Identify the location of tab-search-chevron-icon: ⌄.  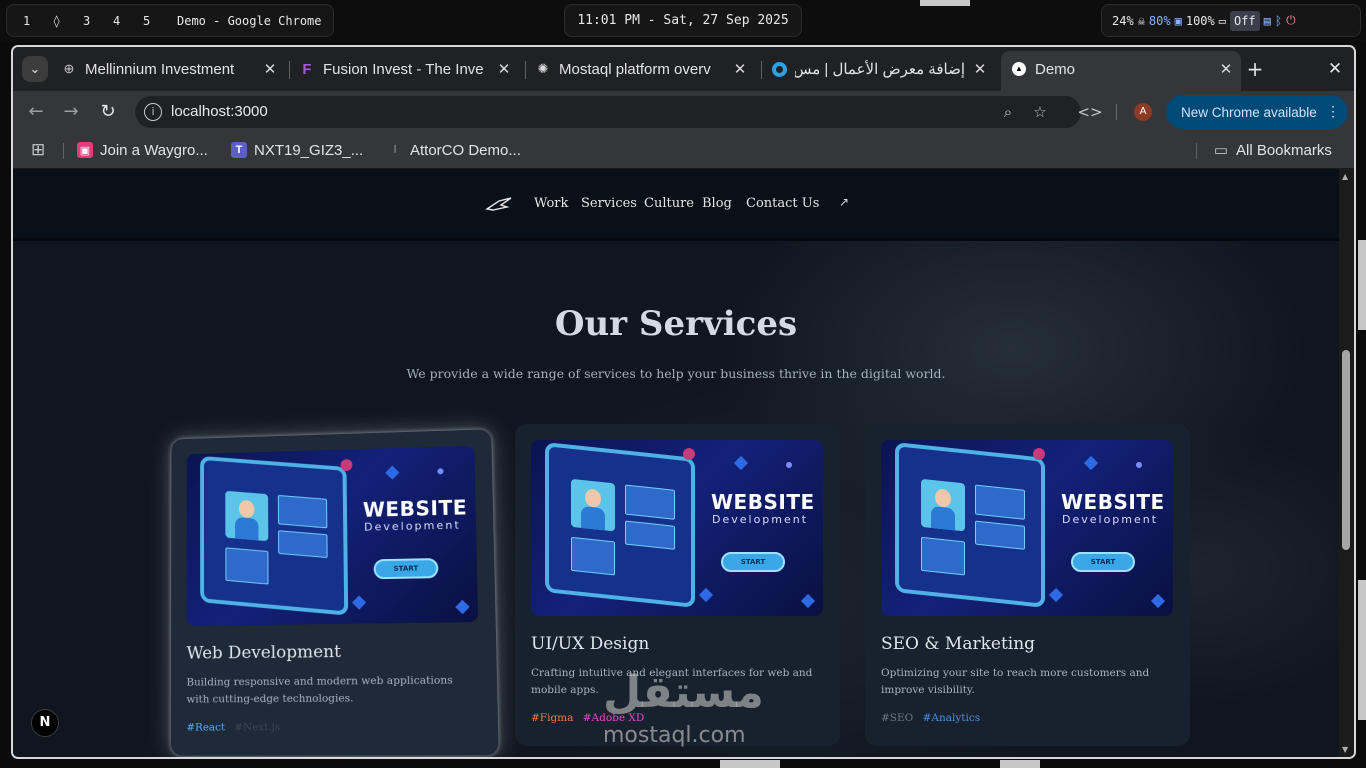
(35, 69).